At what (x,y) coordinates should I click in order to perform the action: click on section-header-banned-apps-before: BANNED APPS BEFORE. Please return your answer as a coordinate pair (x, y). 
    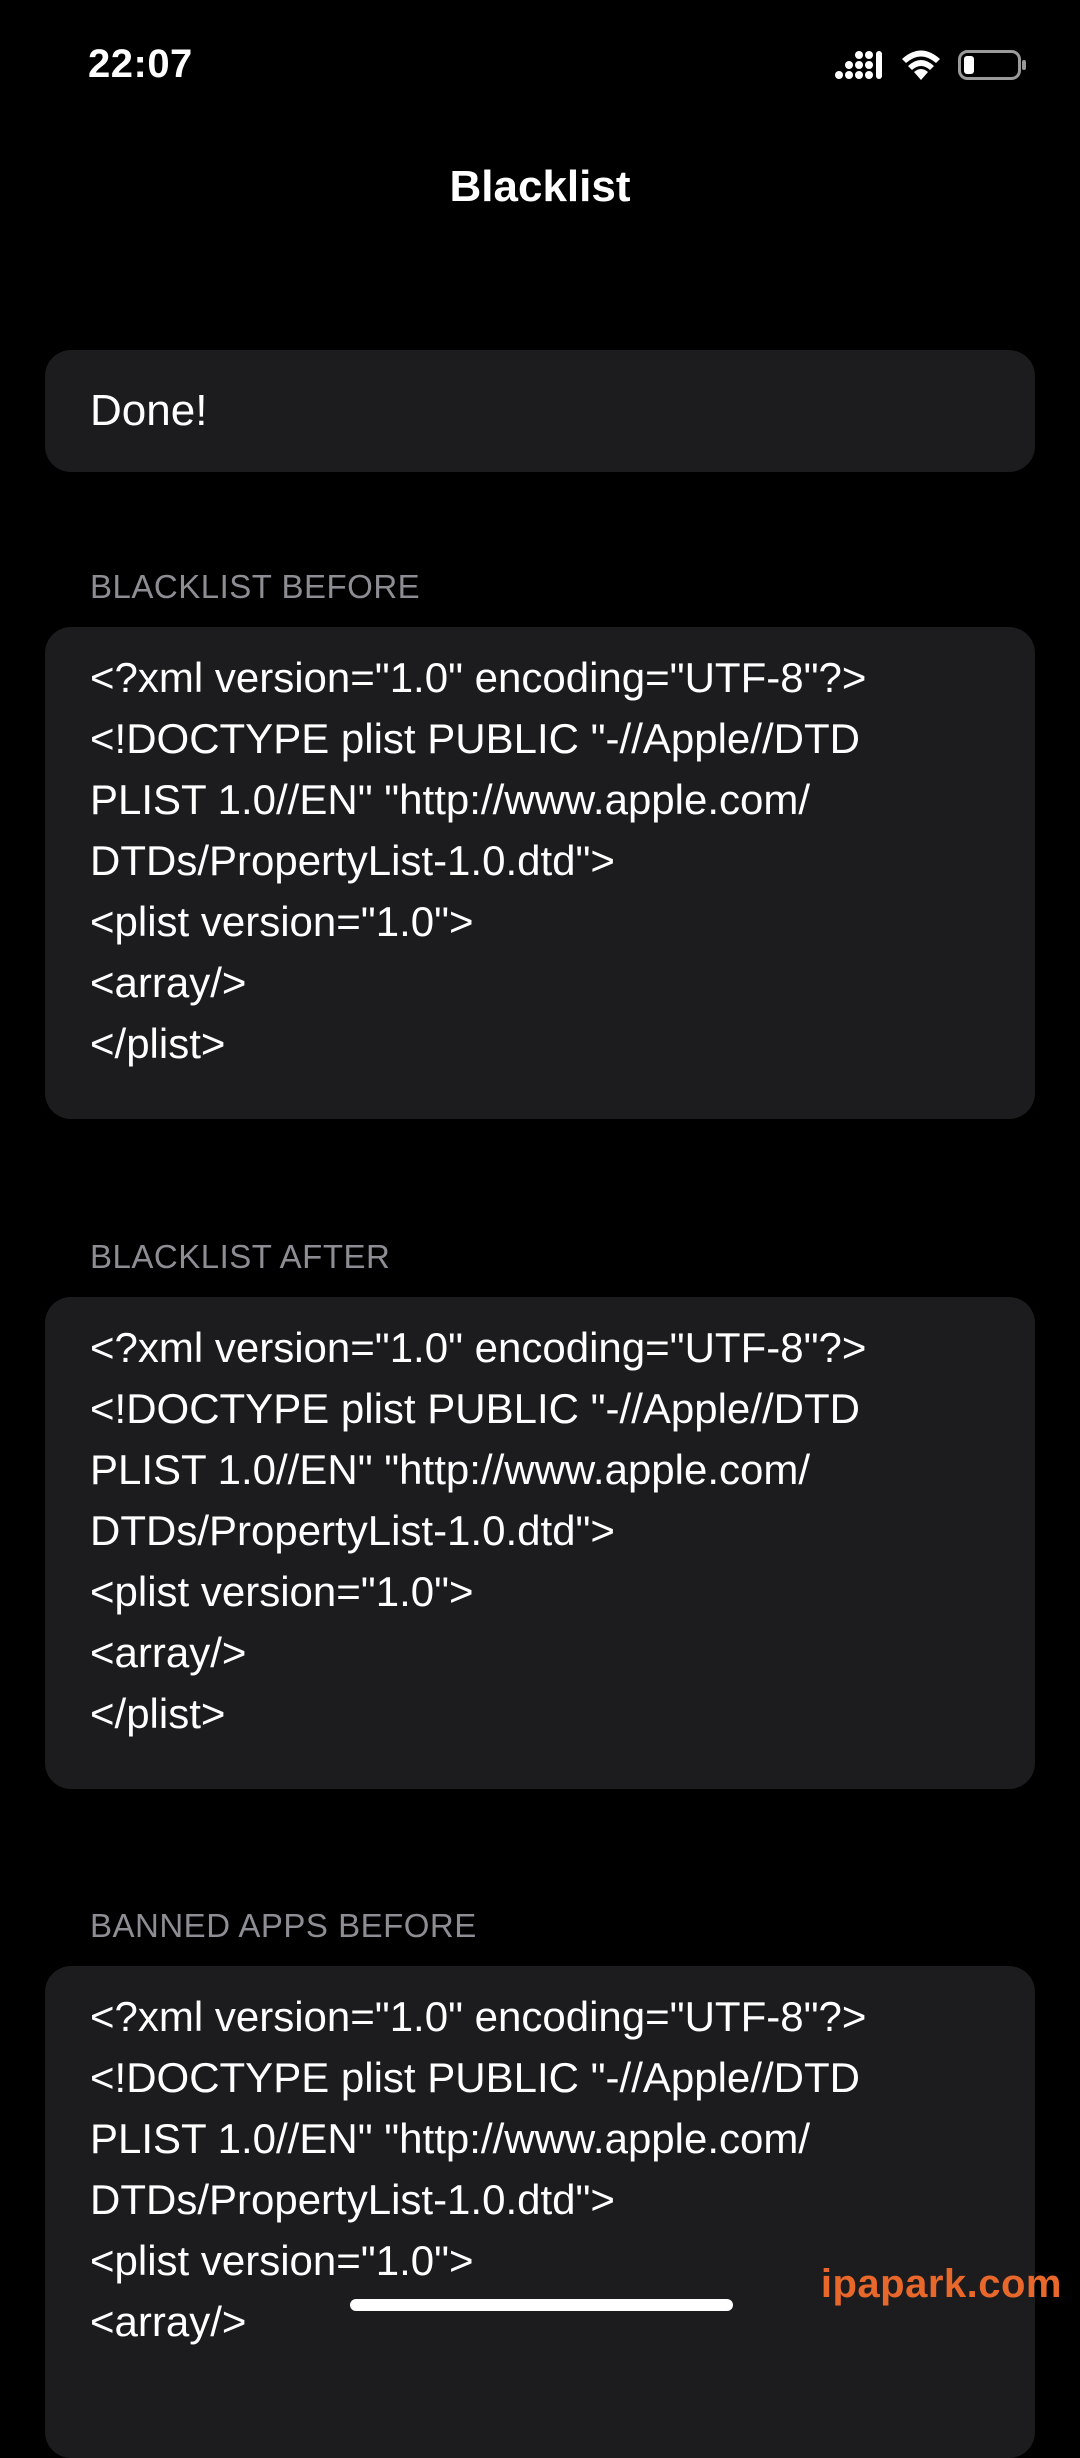
    Looking at the image, I should click on (283, 1925).